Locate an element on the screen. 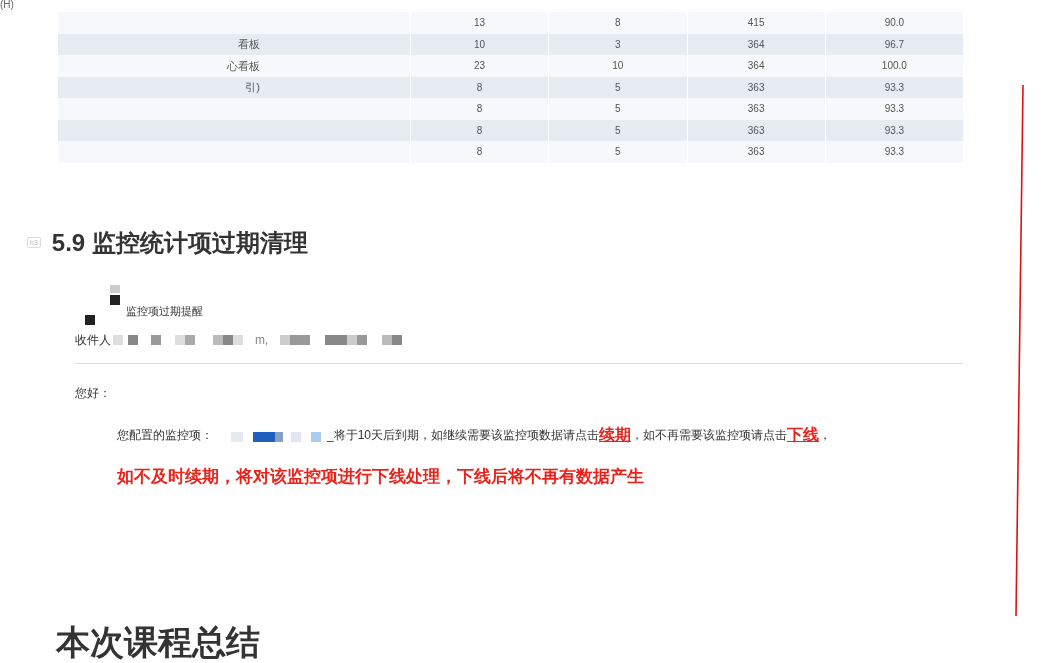 The height and width of the screenshot is (663, 1063). table-cell-text: 100.0 is located at coordinates (894, 66).